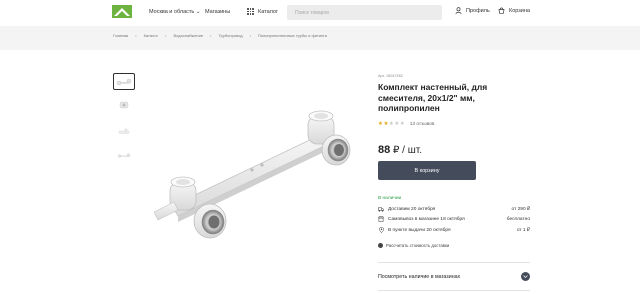 This screenshot has width=640, height=294. I want to click on breadcrumb-item: Полипропиленовые трубы и фитинги, so click(292, 35).